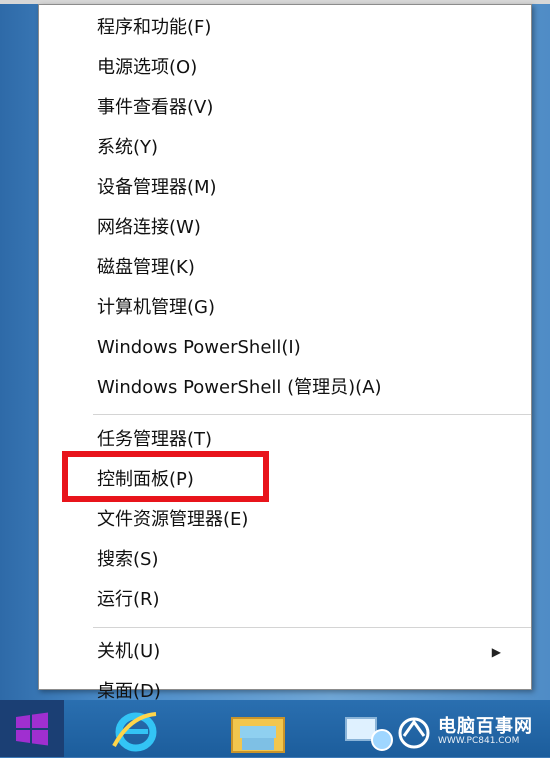 The height and width of the screenshot is (758, 550). What do you see at coordinates (128, 600) in the screenshot?
I see `menu-item-run: 运行(R)` at bounding box center [128, 600].